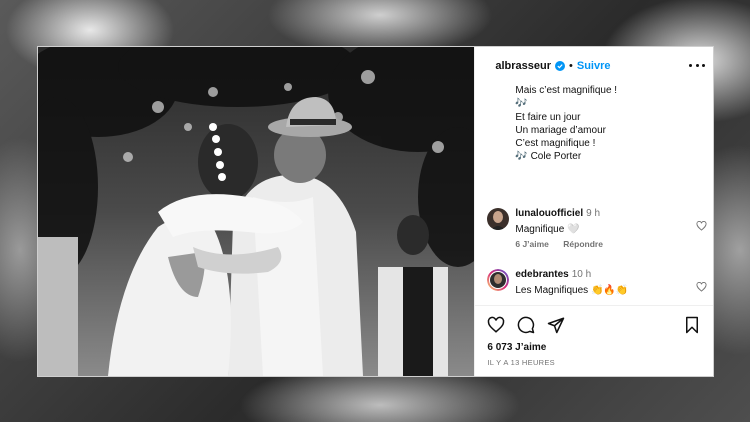 The height and width of the screenshot is (422, 750). What do you see at coordinates (547, 229) in the screenshot?
I see `comment-body: Magnifique 🤍` at bounding box center [547, 229].